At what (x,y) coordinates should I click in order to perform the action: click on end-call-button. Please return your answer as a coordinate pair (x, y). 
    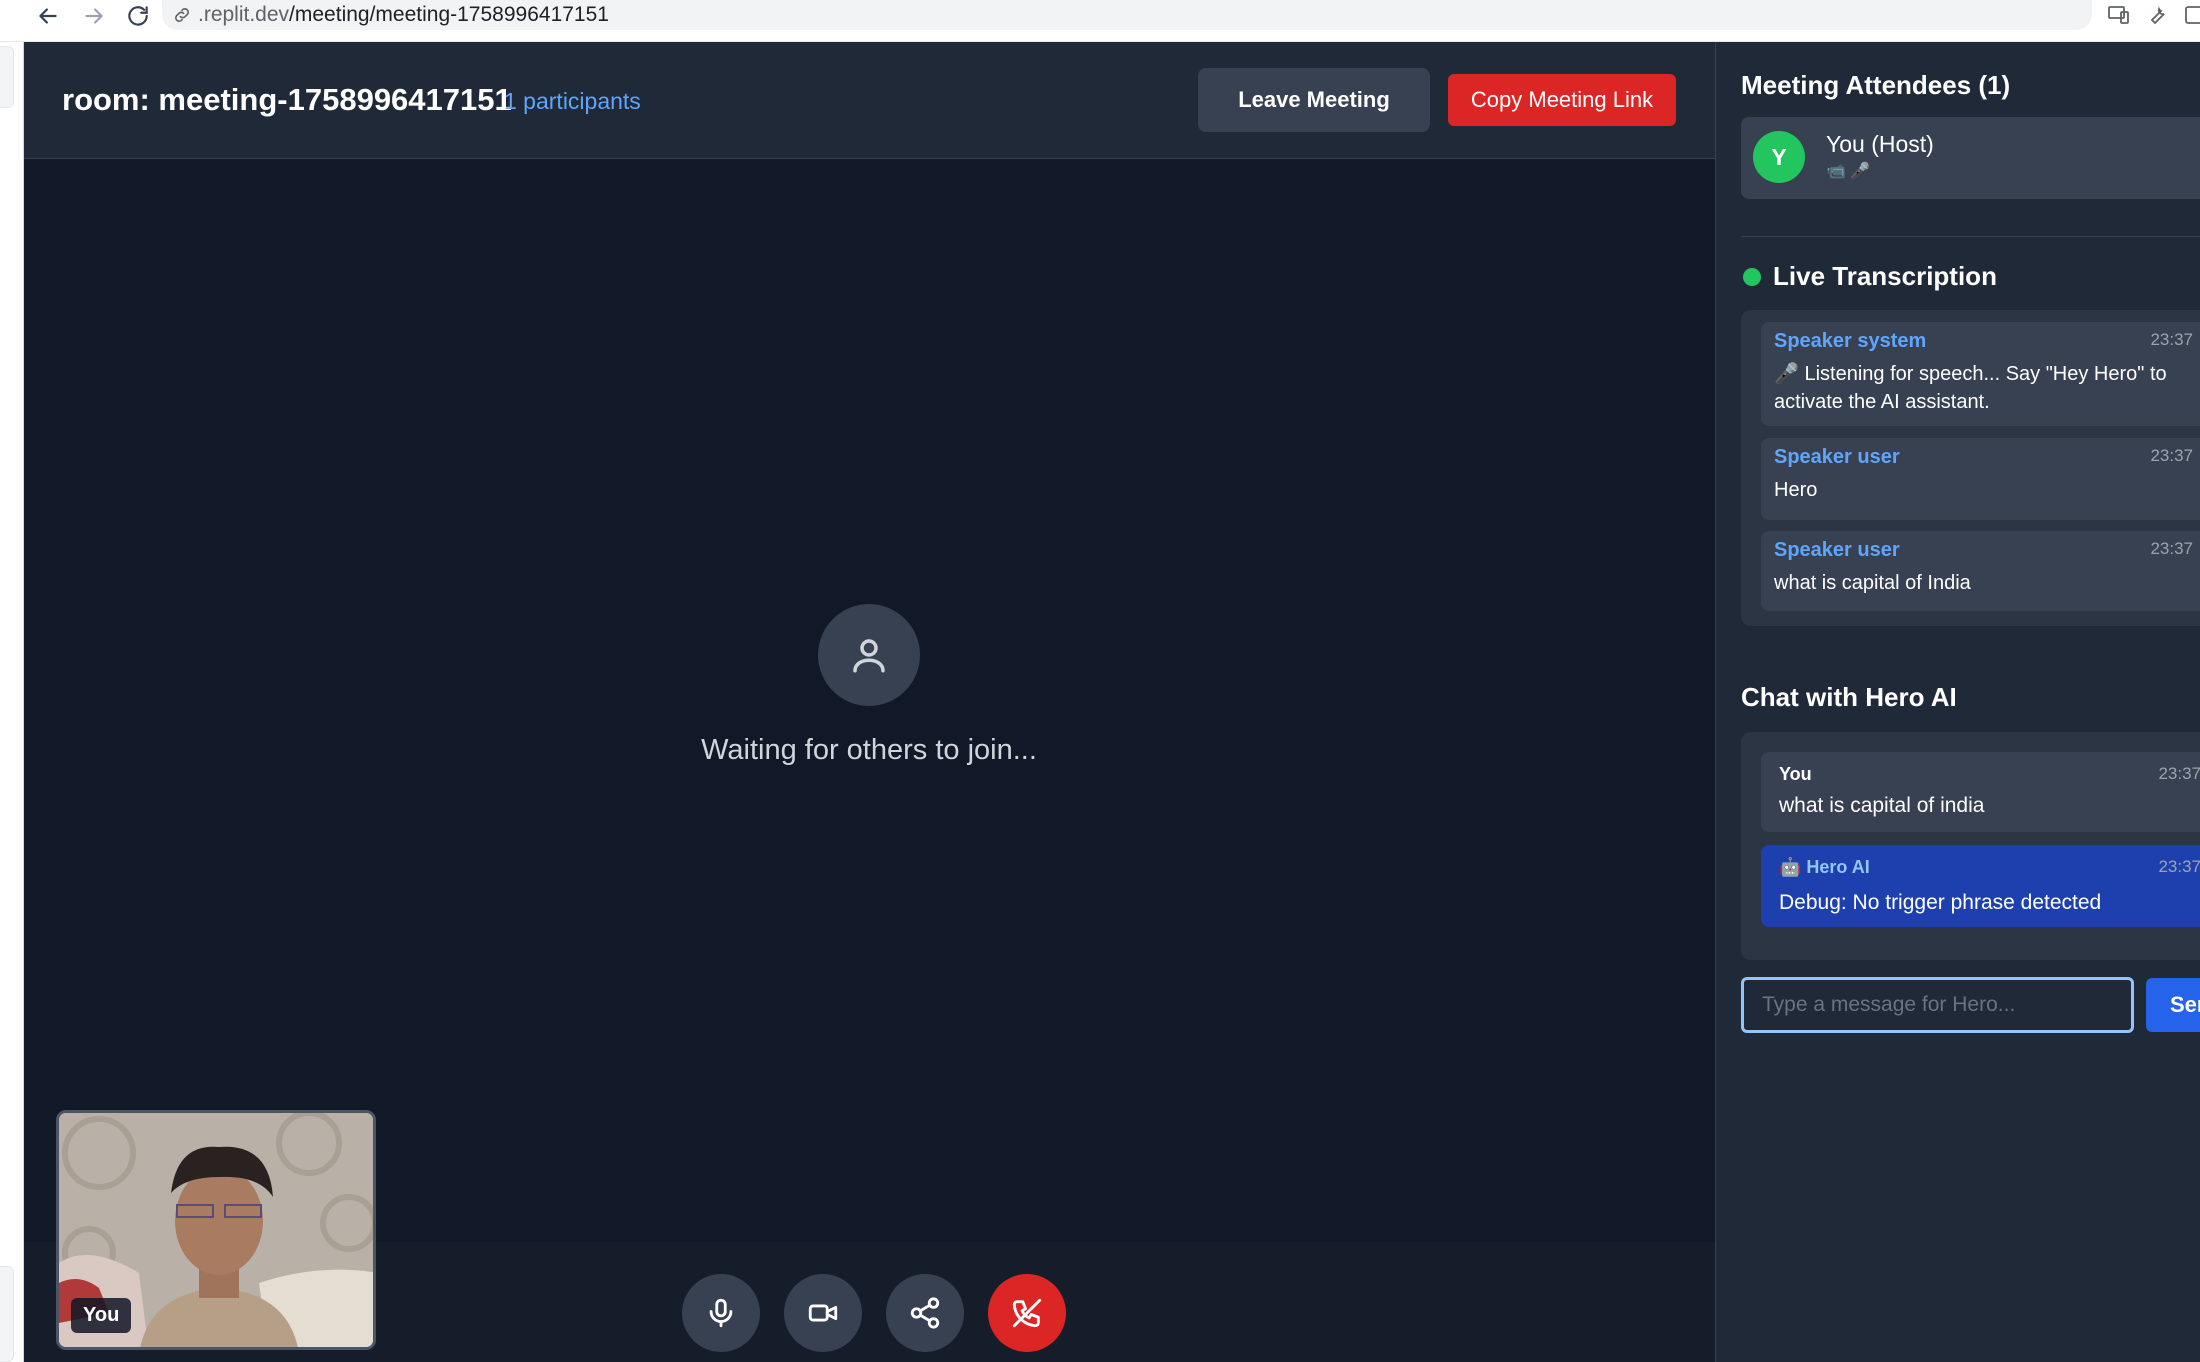
    Looking at the image, I should click on (1027, 1313).